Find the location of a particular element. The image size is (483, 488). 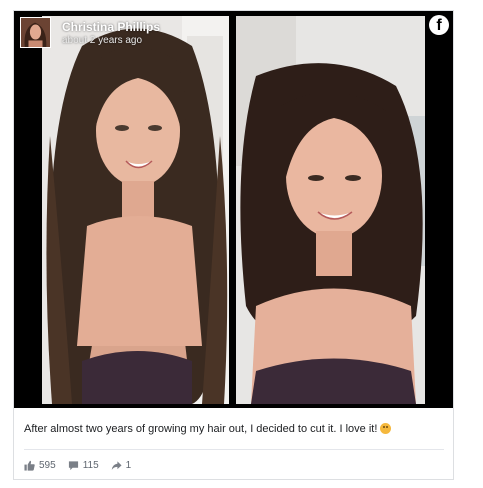

author-avatar is located at coordinates (35, 32).